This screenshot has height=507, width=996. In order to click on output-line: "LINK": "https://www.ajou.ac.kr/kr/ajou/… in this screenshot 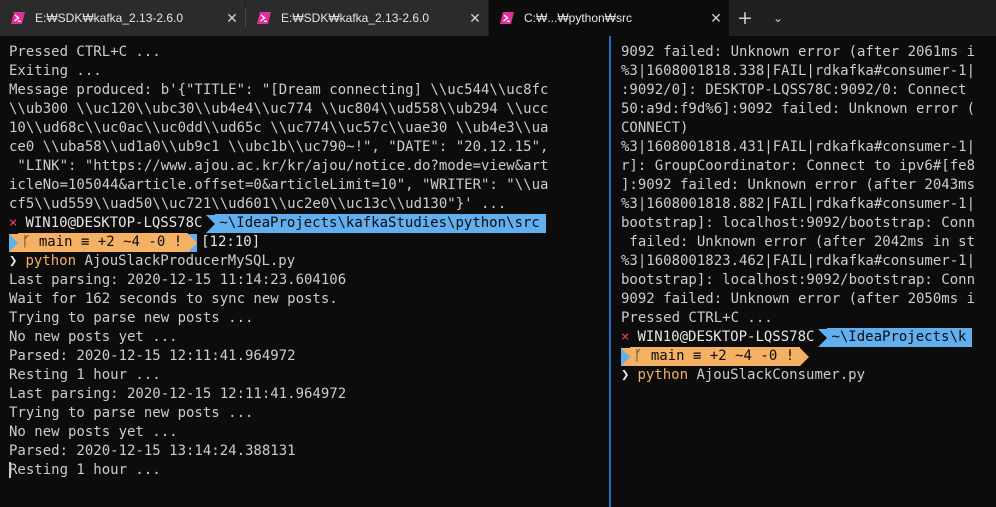, I will do `click(279, 166)`.